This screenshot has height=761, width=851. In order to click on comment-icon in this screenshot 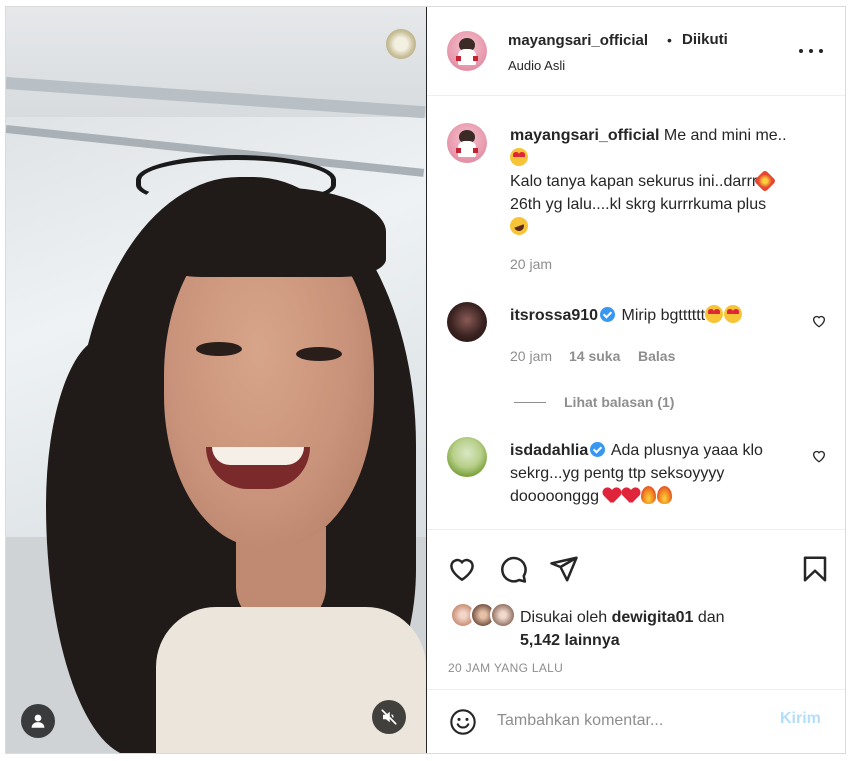, I will do `click(513, 569)`.